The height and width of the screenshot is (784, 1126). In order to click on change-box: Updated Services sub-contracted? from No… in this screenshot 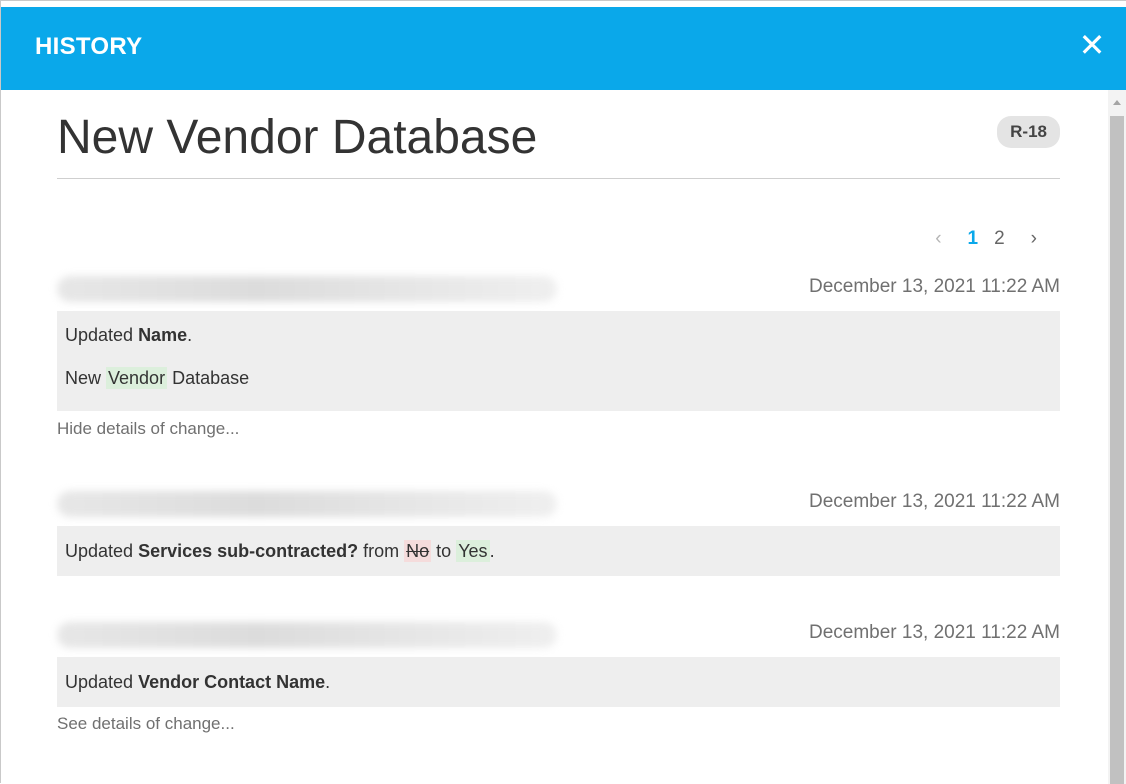, I will do `click(558, 551)`.